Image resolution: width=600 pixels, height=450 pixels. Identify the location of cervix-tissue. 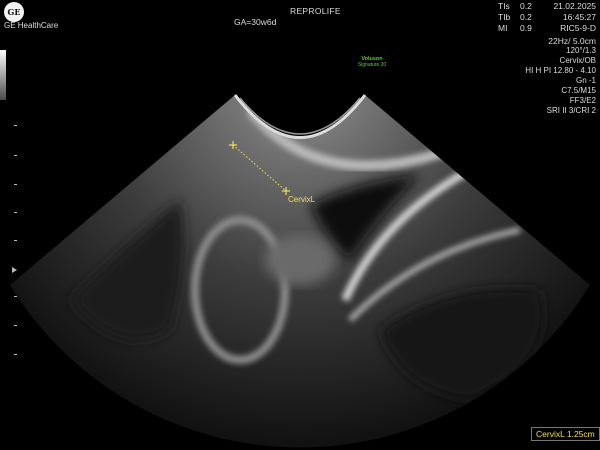
(300, 260).